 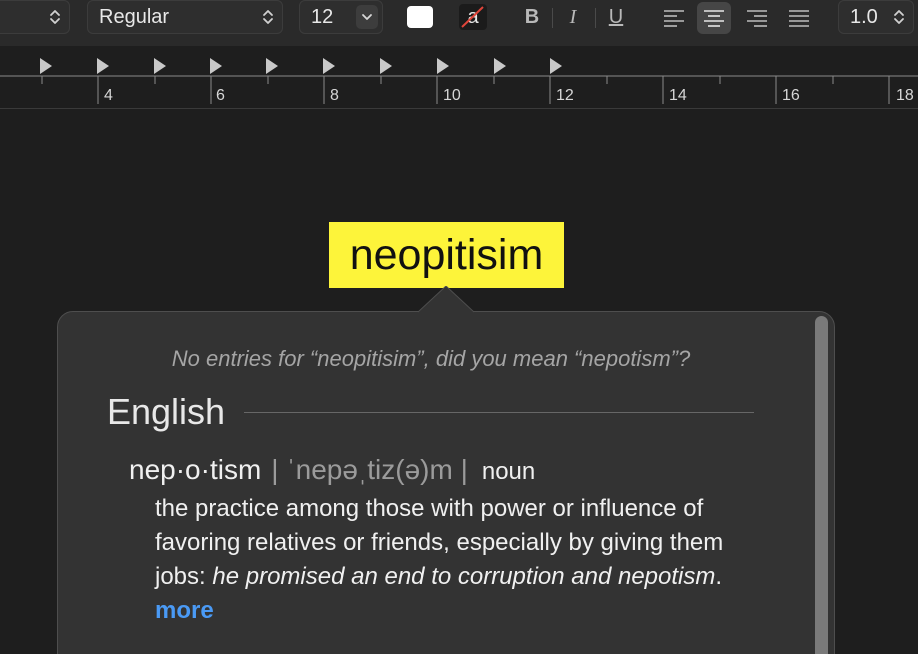 What do you see at coordinates (367, 17) in the screenshot?
I see `chevron-down-icon` at bounding box center [367, 17].